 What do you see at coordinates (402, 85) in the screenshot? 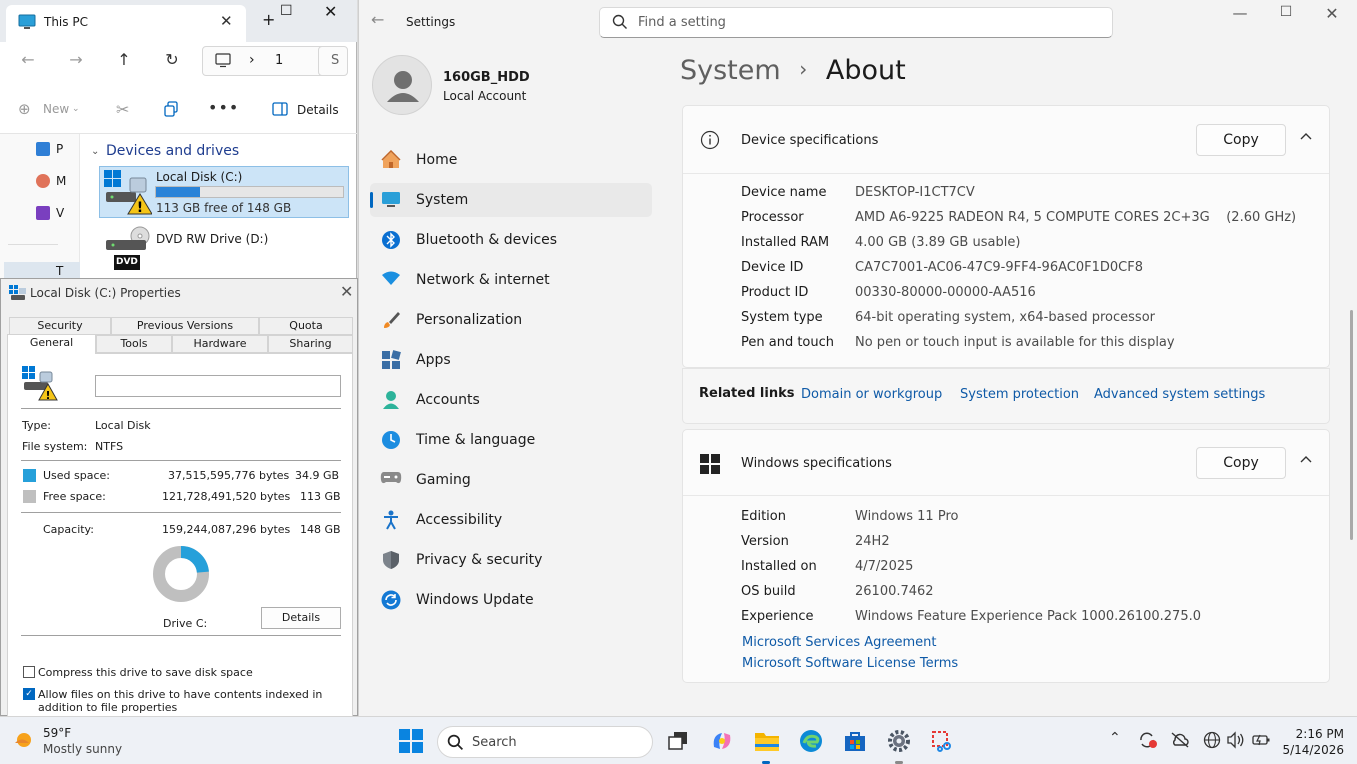
I see `avatar` at bounding box center [402, 85].